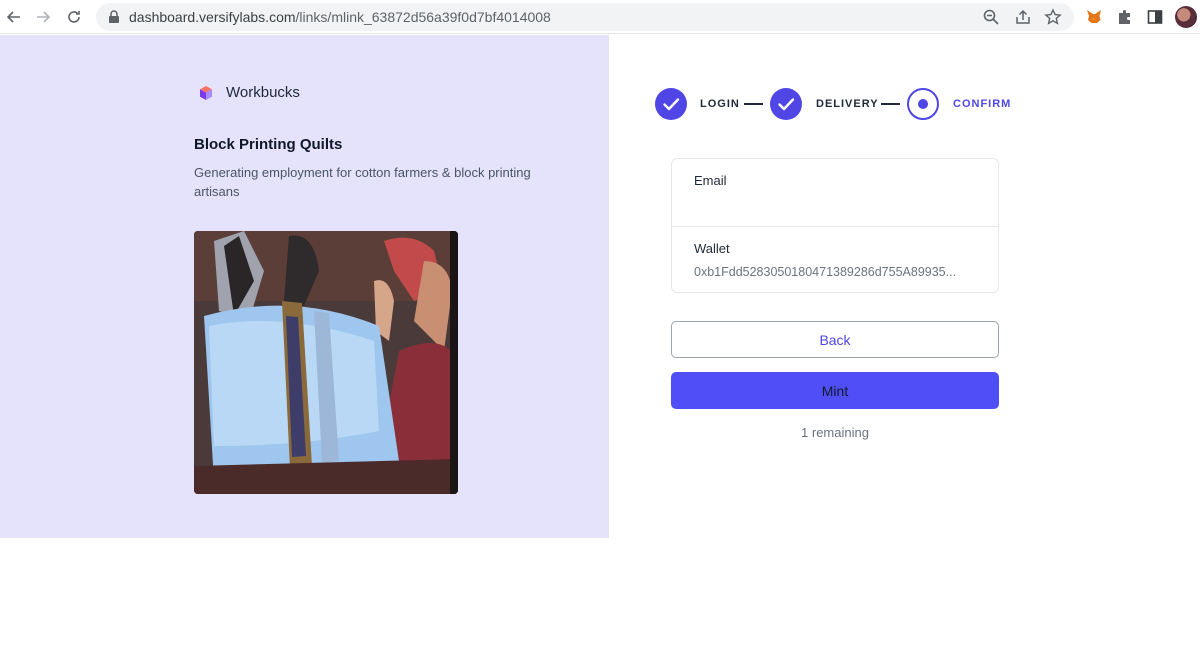 The image size is (1200, 670). What do you see at coordinates (720, 104) in the screenshot?
I see `step-login-label: LOGIN` at bounding box center [720, 104].